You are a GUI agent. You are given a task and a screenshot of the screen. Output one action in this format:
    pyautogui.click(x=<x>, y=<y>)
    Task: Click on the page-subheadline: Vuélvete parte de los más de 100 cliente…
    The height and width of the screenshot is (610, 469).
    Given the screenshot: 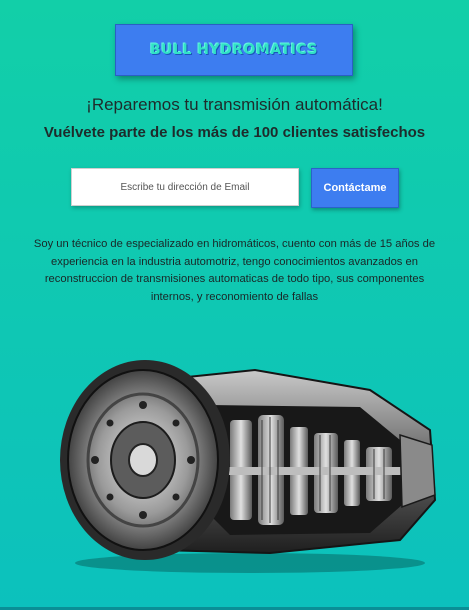 What is the action you would take?
    pyautogui.click(x=234, y=132)
    